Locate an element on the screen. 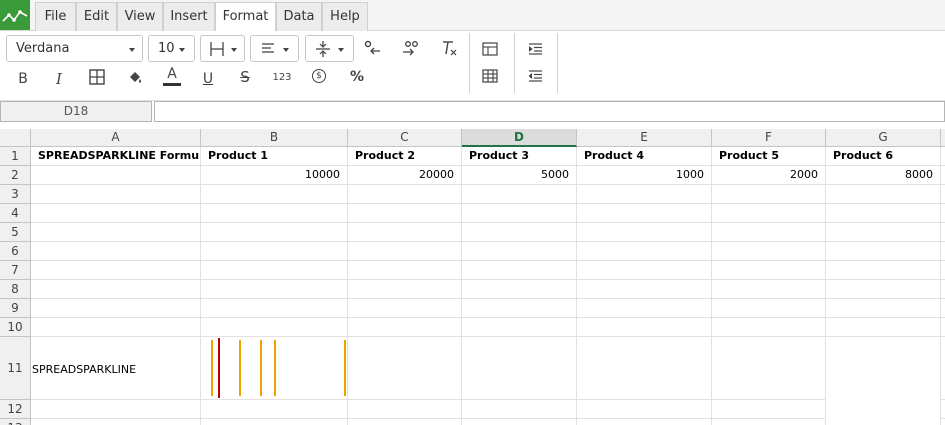  menu-view: View is located at coordinates (140, 16).